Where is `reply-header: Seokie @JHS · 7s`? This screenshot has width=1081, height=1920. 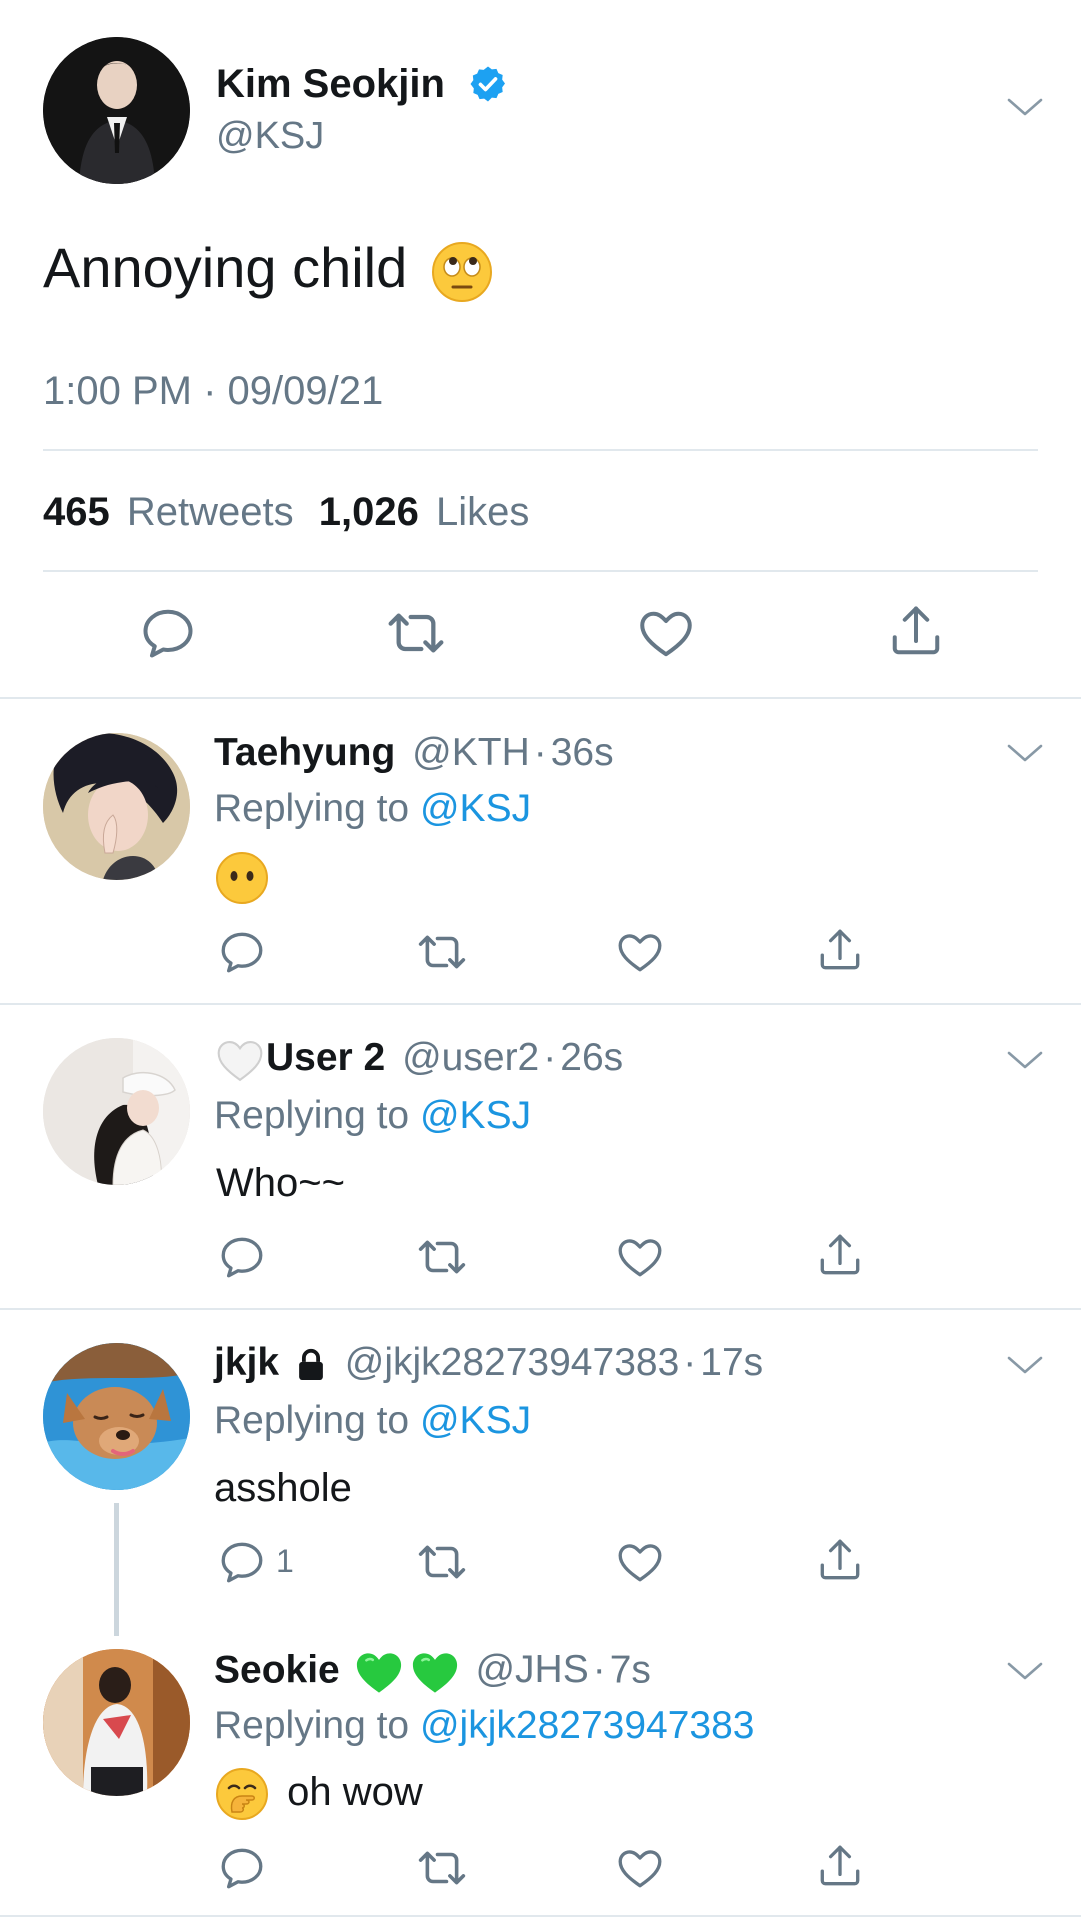 reply-header: Seokie @JHS · 7s is located at coordinates (432, 1672).